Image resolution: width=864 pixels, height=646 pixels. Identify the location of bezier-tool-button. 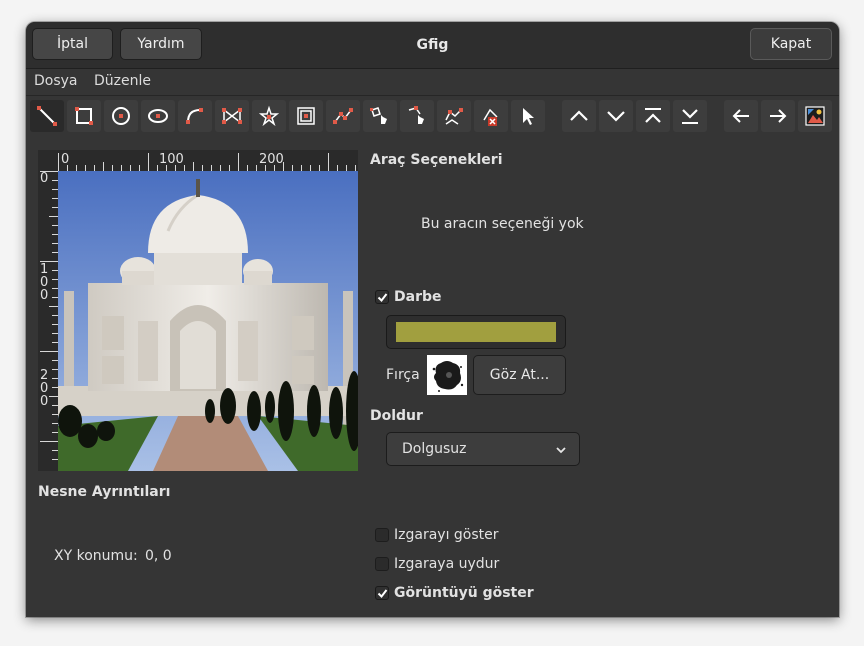
(343, 116).